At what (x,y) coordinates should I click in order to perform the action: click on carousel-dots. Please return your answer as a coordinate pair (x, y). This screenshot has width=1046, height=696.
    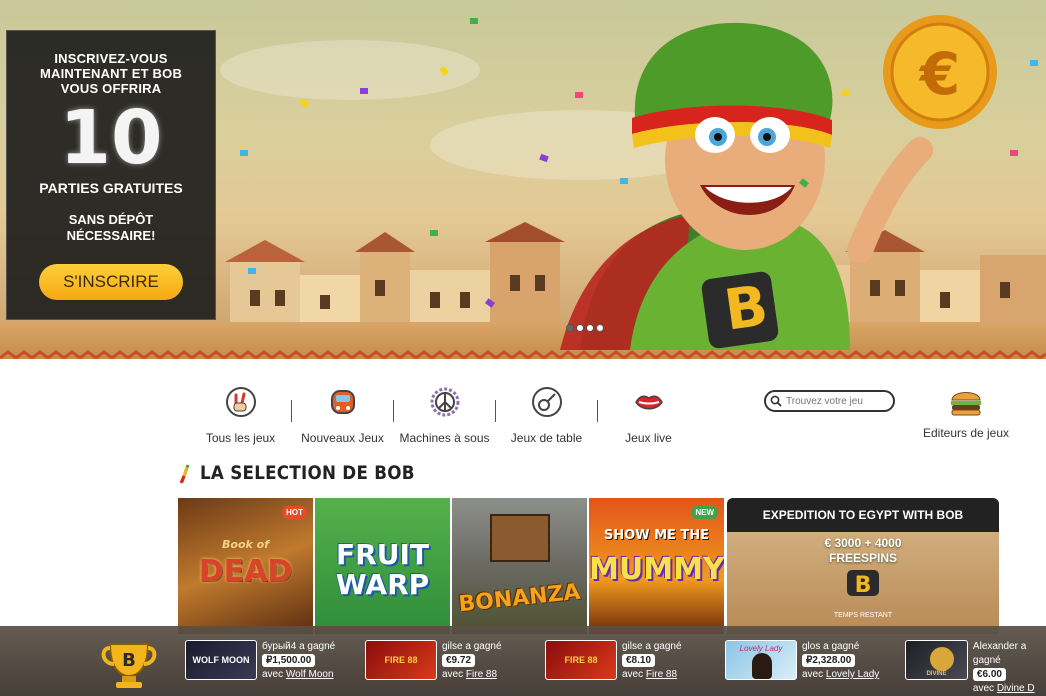
    Looking at the image, I should click on (585, 328).